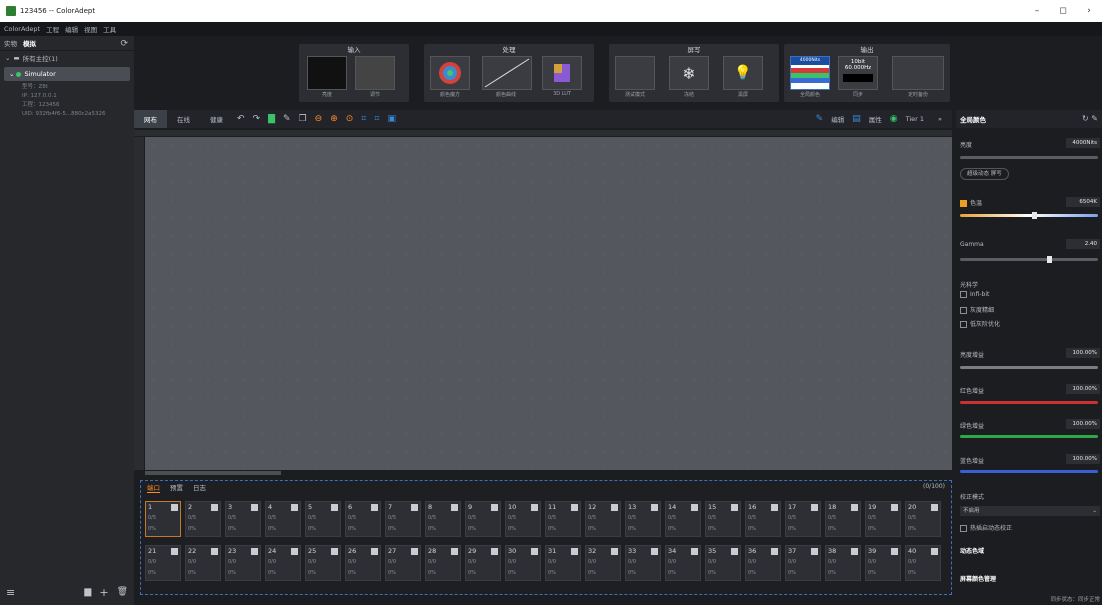  What do you see at coordinates (153, 487) in the screenshot?
I see `tab-ports: 端口` at bounding box center [153, 487].